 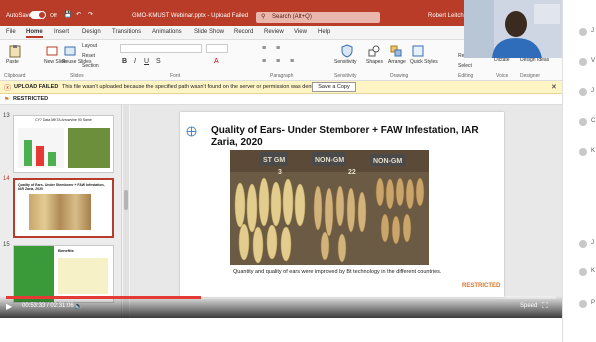 What do you see at coordinates (513, 29) in the screenshot?
I see `presenter-webcam` at bounding box center [513, 29].